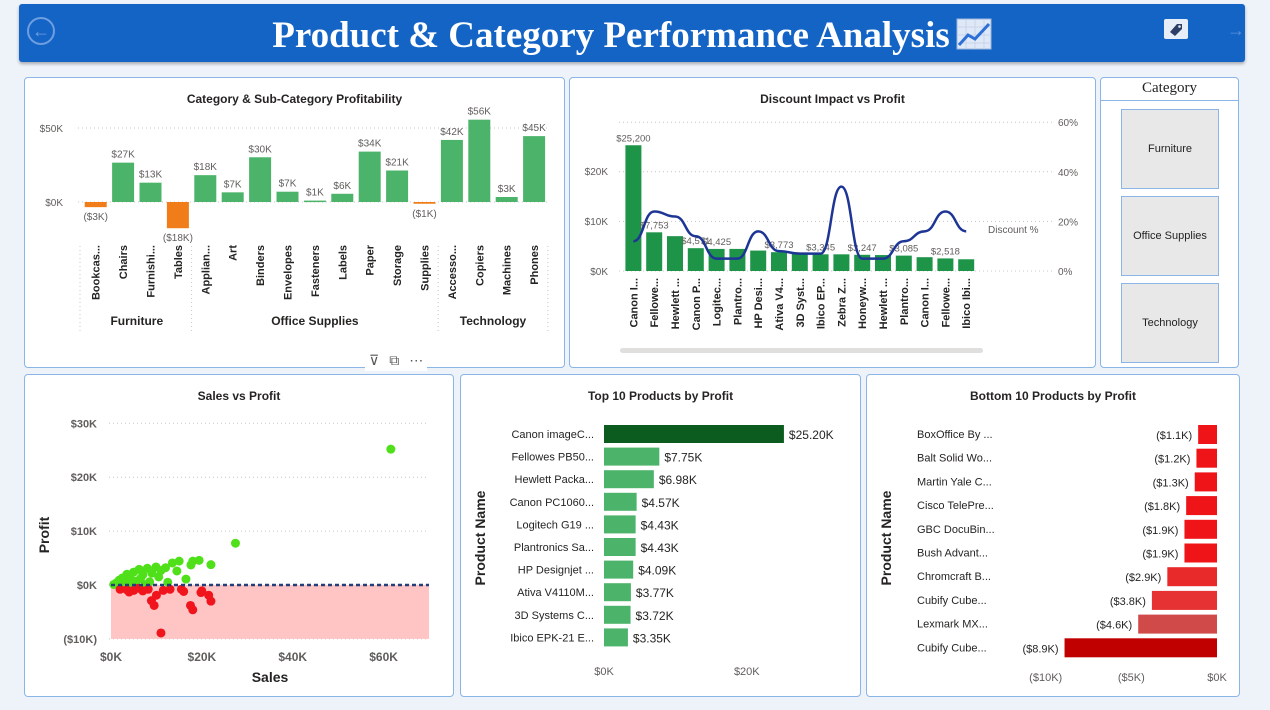 The width and height of the screenshot is (1270, 710). What do you see at coordinates (370, 144) in the screenshot?
I see `data-label: $34K` at bounding box center [370, 144].